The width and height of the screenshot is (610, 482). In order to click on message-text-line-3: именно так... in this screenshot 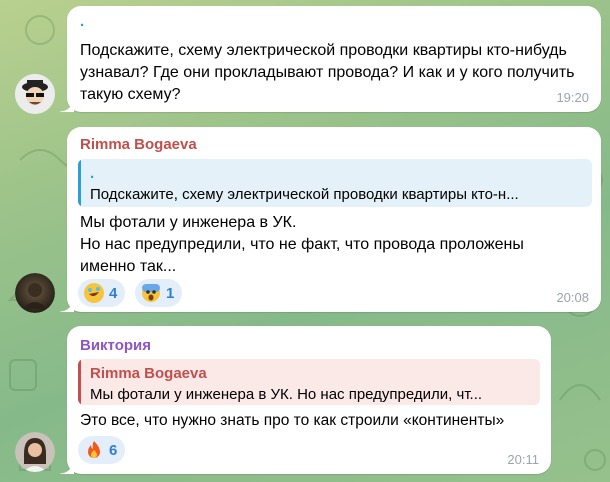, I will do `click(128, 266)`.